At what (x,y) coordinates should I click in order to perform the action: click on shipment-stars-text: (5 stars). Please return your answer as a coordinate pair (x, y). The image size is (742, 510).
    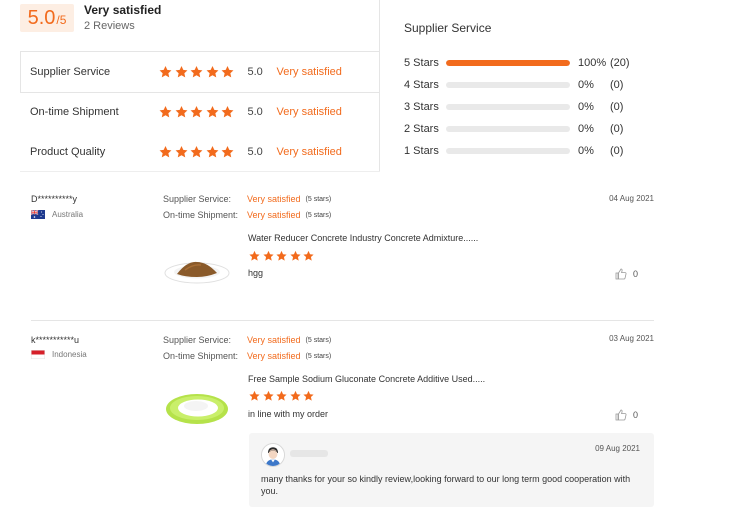
    Looking at the image, I should click on (318, 215).